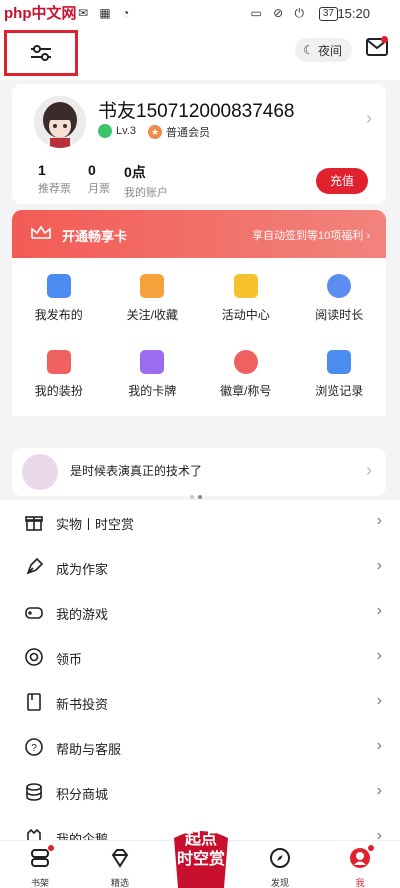 The height and width of the screenshot is (888, 400). Describe the element at coordinates (245, 286) in the screenshot. I see `gift-box-icon` at that location.